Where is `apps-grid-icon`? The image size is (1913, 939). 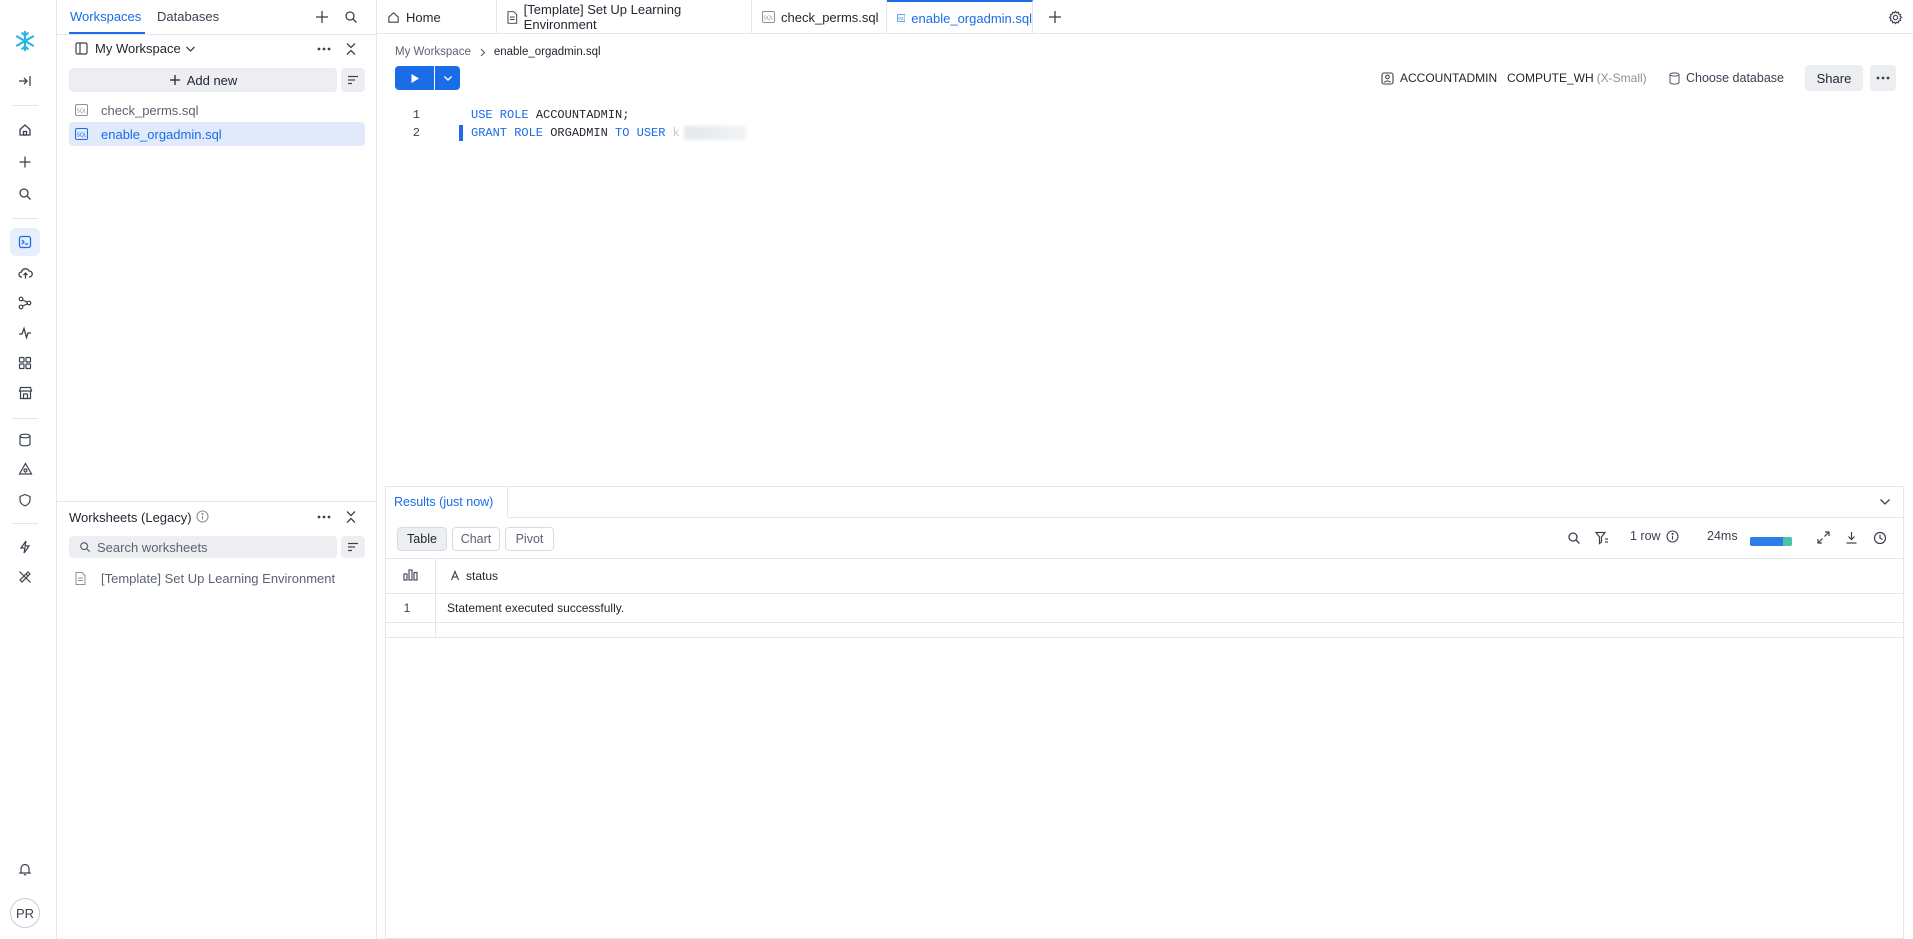 apps-grid-icon is located at coordinates (25, 363).